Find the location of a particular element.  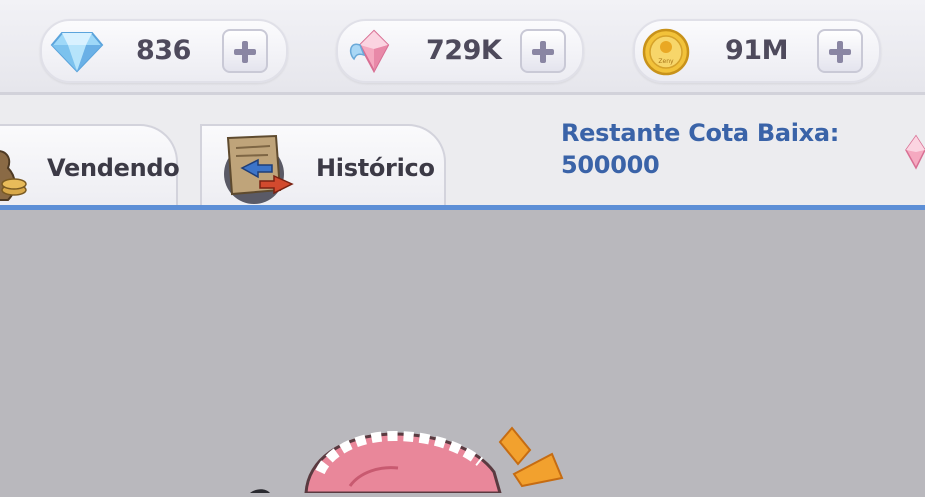

diamond-value: 836 is located at coordinates (163, 50).